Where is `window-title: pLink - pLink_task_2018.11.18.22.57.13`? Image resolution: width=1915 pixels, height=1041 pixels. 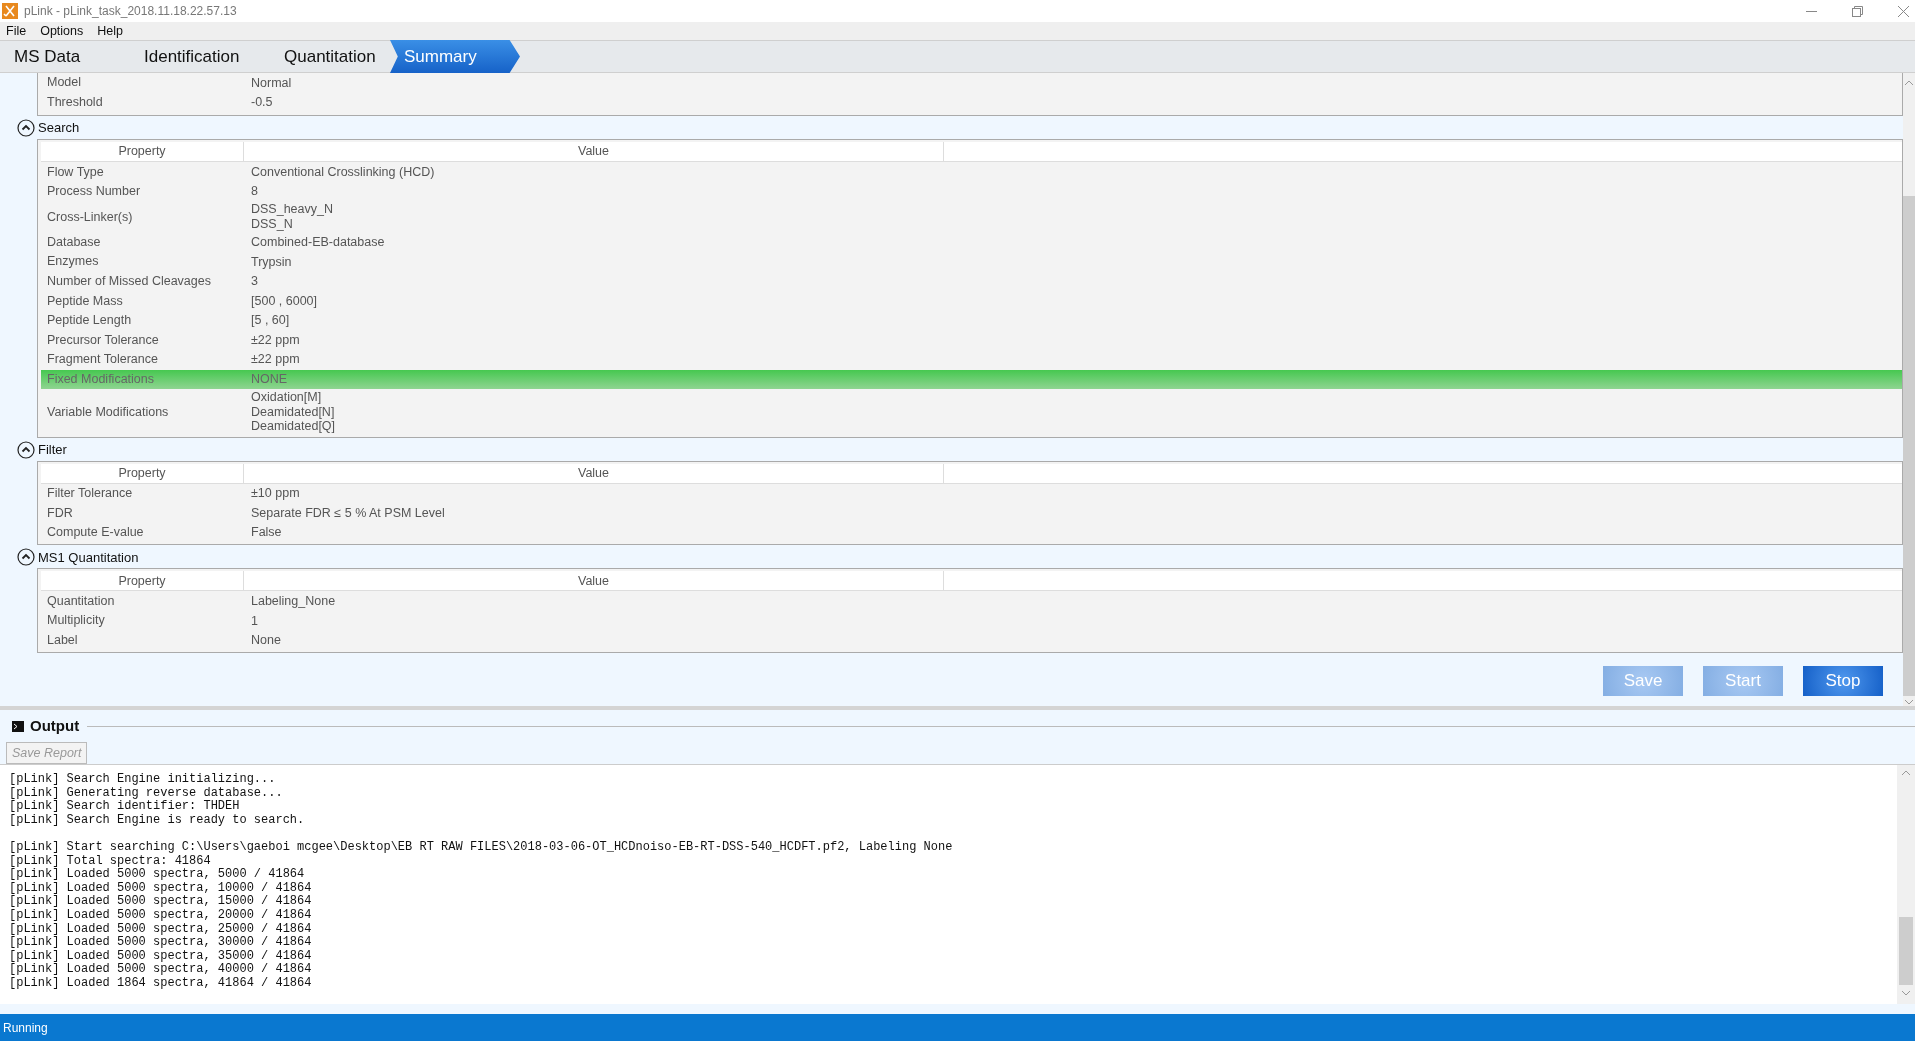 window-title: pLink - pLink_task_2018.11.18.22.57.13 is located at coordinates (130, 11).